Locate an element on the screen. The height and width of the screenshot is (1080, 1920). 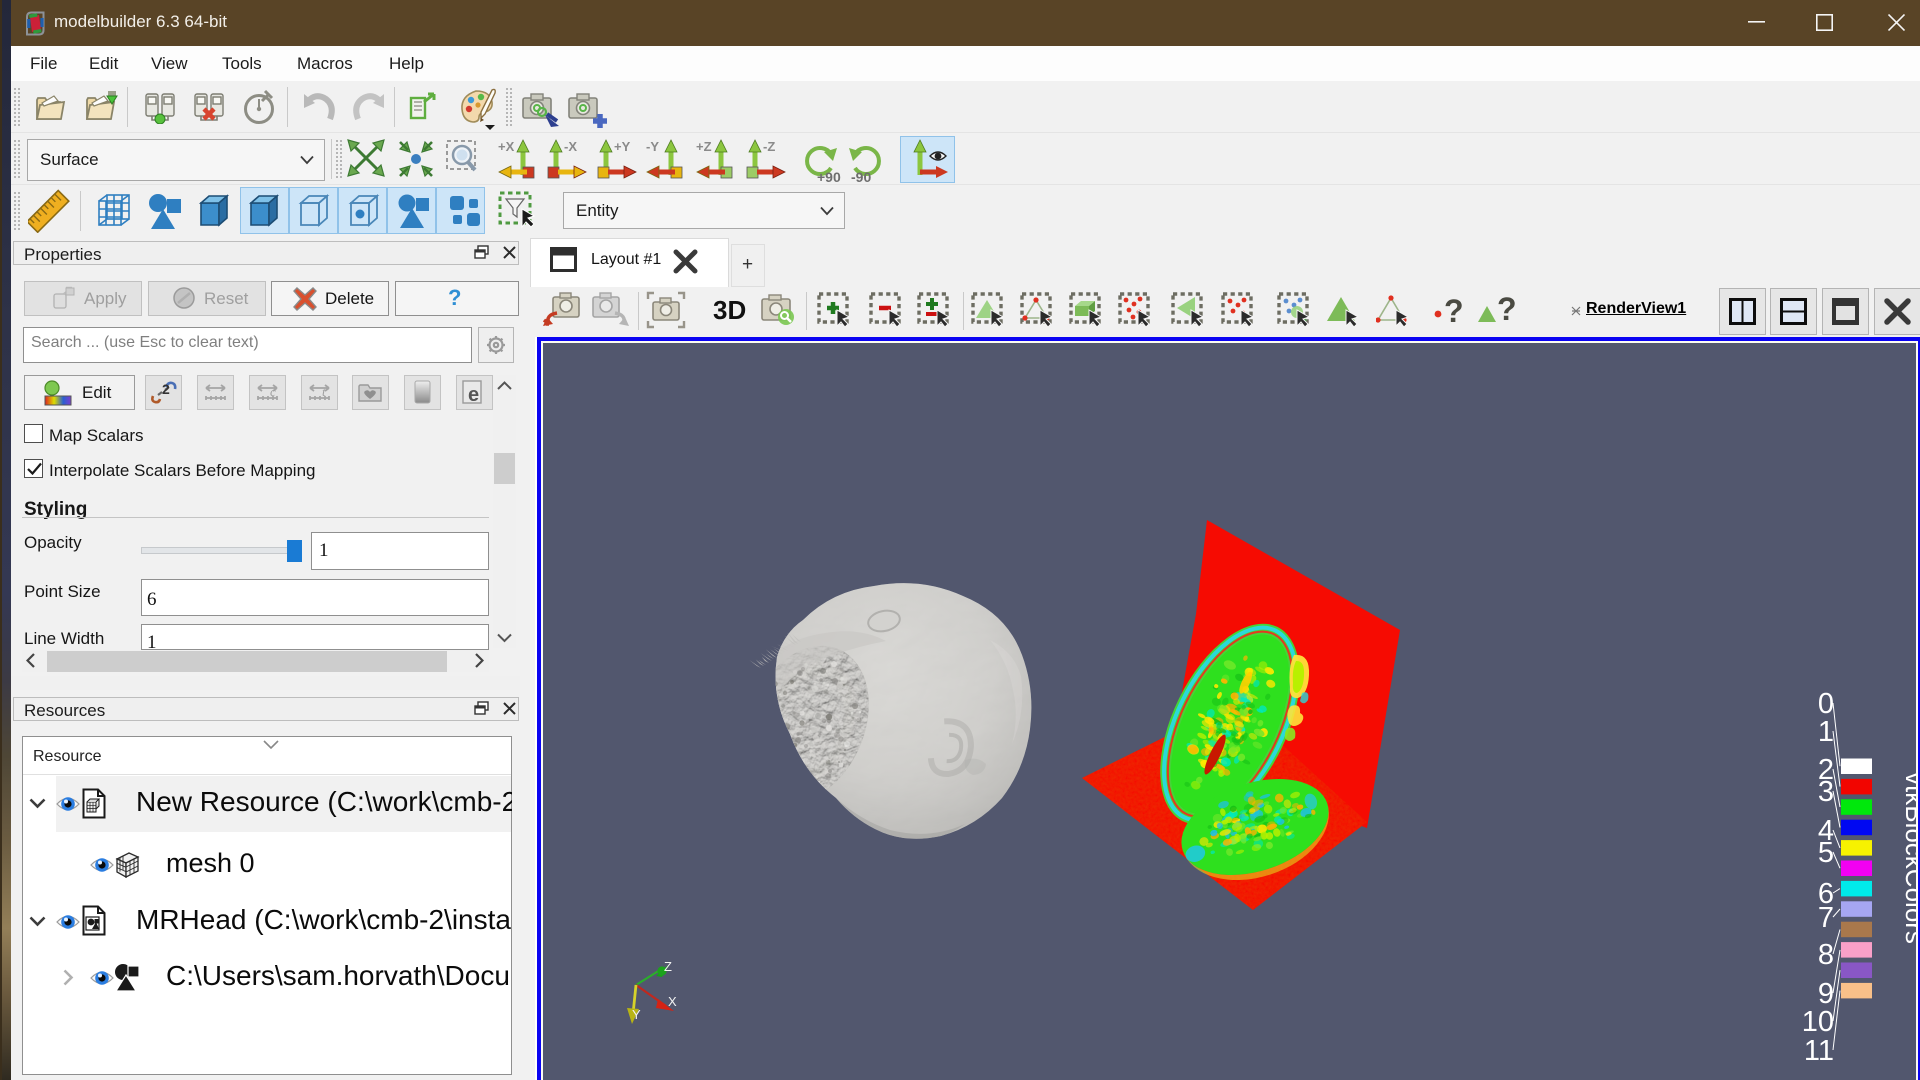
svg-text: +Z is located at coordinates (704, 146).